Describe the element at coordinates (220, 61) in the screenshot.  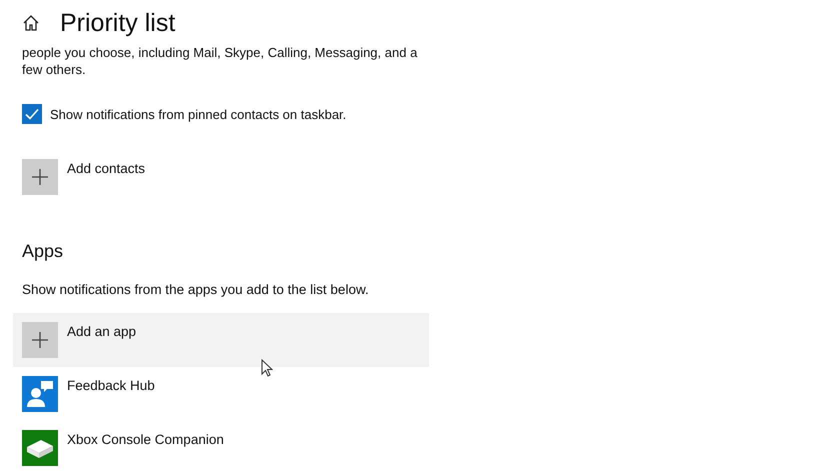
I see `intro-text: people you choose, including Mail, Skype, Calling, Messaging, and a few others.` at that location.